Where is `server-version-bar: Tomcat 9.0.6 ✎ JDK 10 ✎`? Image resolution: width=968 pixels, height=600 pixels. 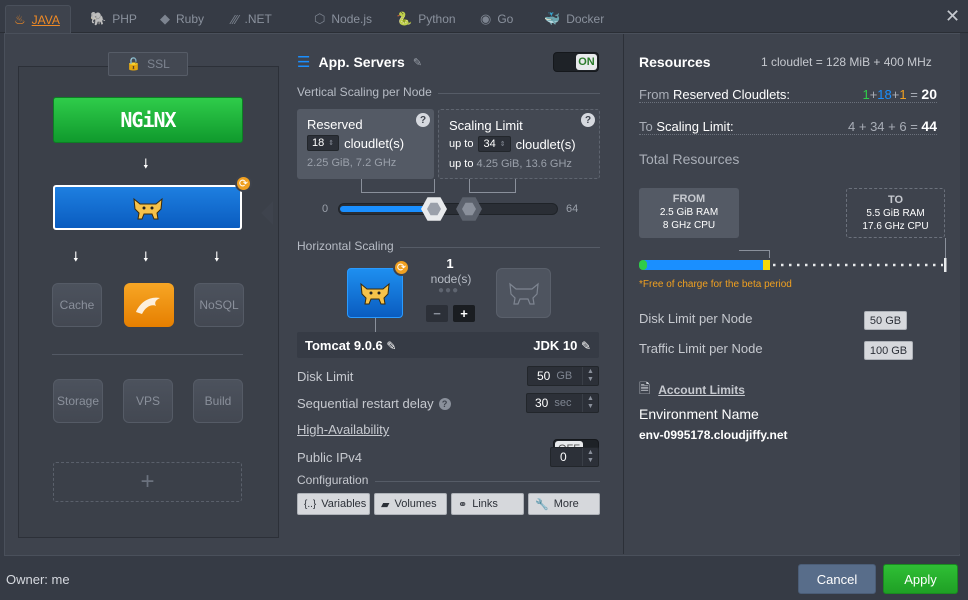
server-version-bar: Tomcat 9.0.6 ✎ JDK 10 ✎ is located at coordinates (448, 345).